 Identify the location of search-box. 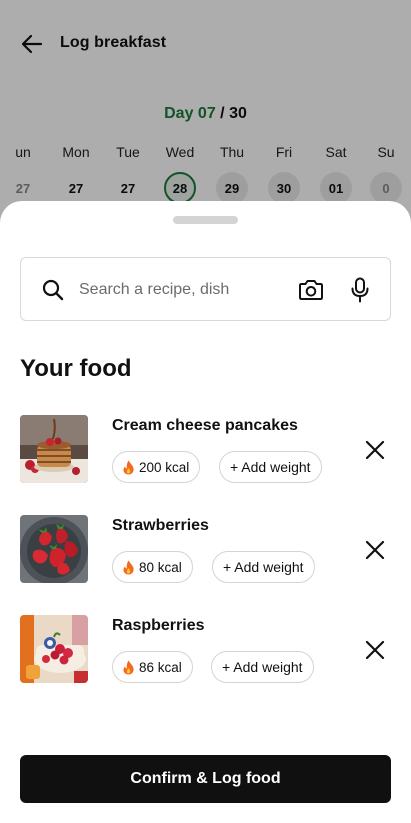
(205, 289).